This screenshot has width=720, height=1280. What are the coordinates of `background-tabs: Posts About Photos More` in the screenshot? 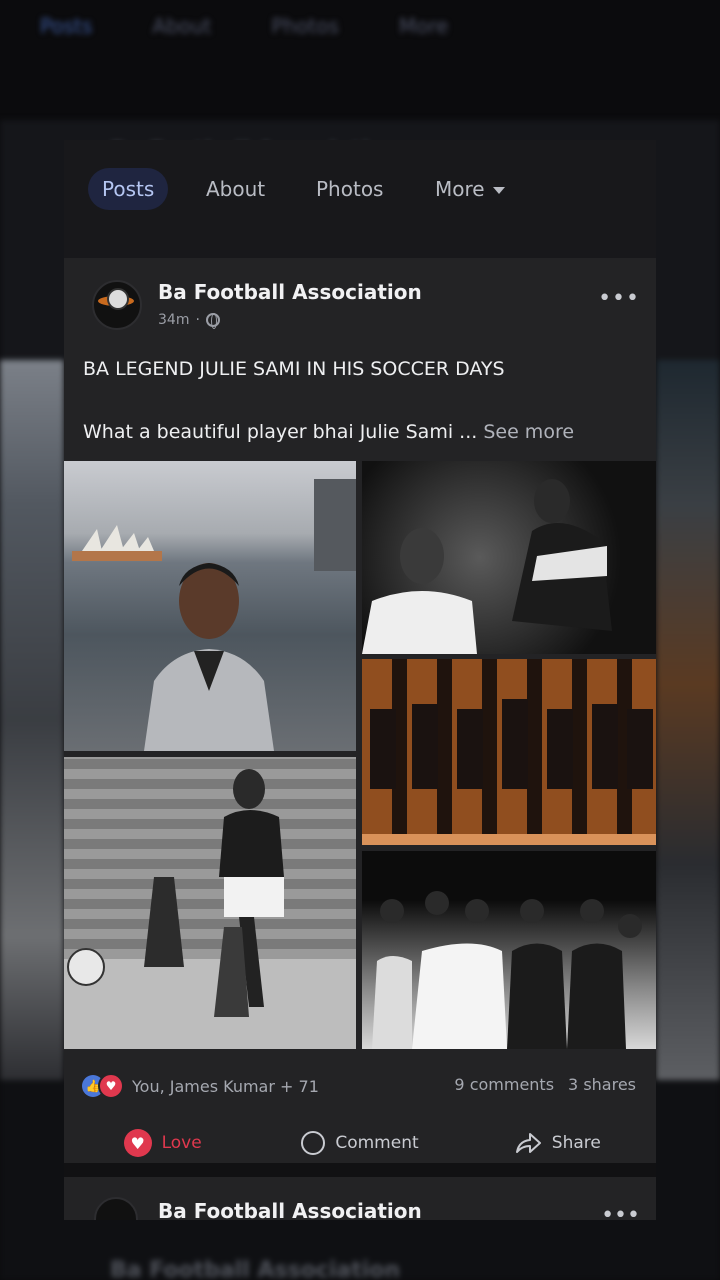 It's located at (244, 26).